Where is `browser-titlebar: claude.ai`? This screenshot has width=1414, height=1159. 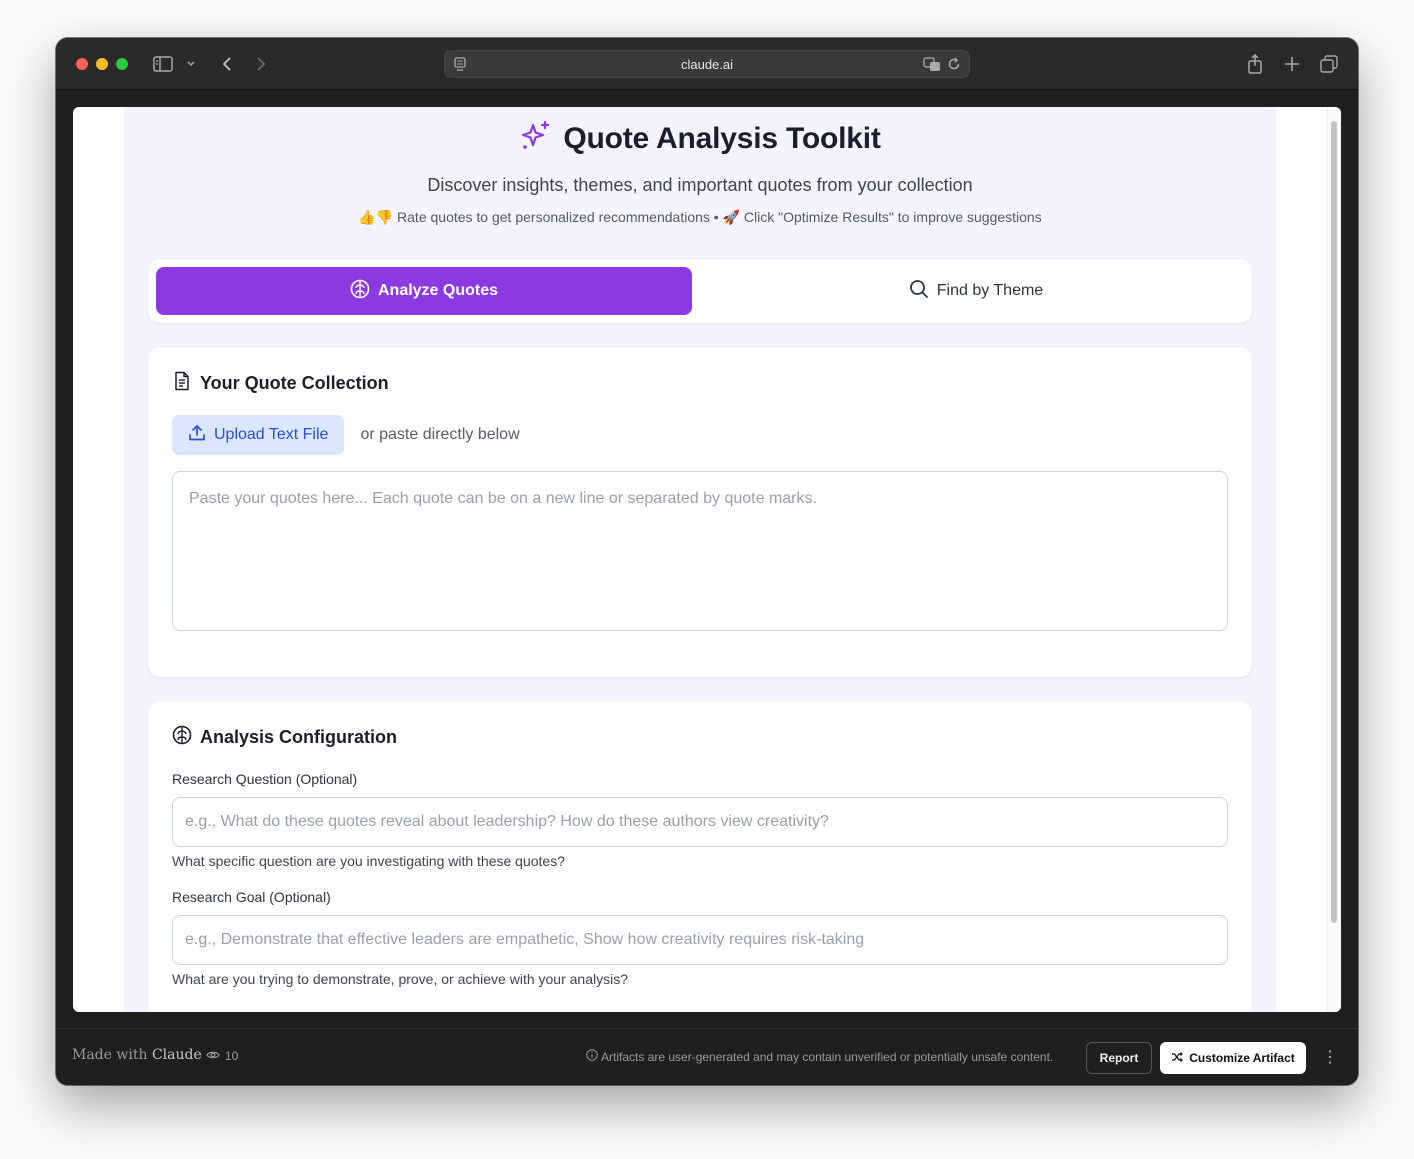 browser-titlebar: claude.ai is located at coordinates (707, 64).